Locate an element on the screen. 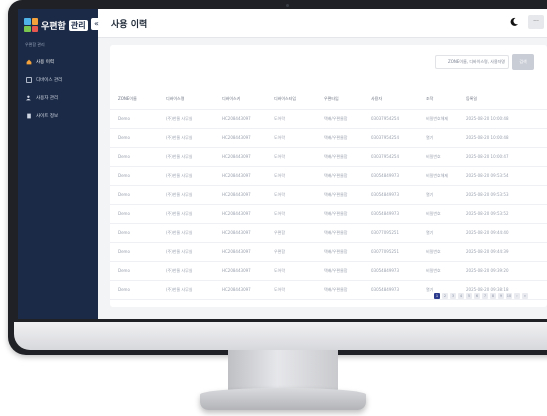 The image size is (547, 416). table-cell: 2025-08-20 09:53:52 is located at coordinates (487, 213).